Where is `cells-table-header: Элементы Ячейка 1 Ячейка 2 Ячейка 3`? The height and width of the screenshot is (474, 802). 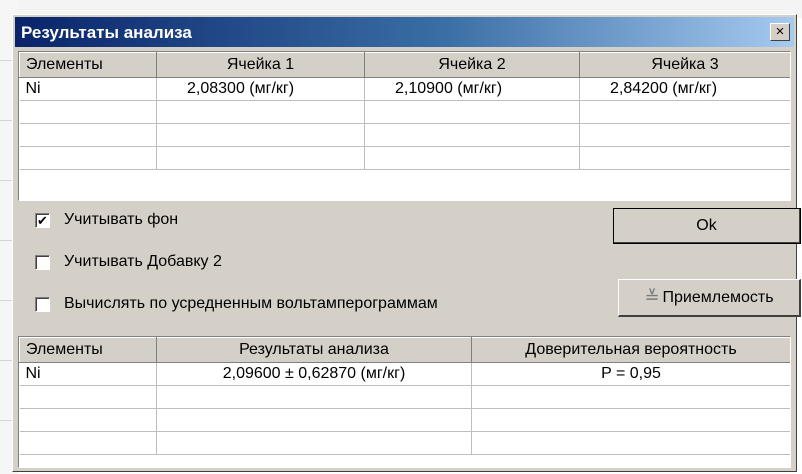 cells-table-header: Элементы Ячейка 1 Ячейка 2 Ячейка 3 is located at coordinates (404, 65).